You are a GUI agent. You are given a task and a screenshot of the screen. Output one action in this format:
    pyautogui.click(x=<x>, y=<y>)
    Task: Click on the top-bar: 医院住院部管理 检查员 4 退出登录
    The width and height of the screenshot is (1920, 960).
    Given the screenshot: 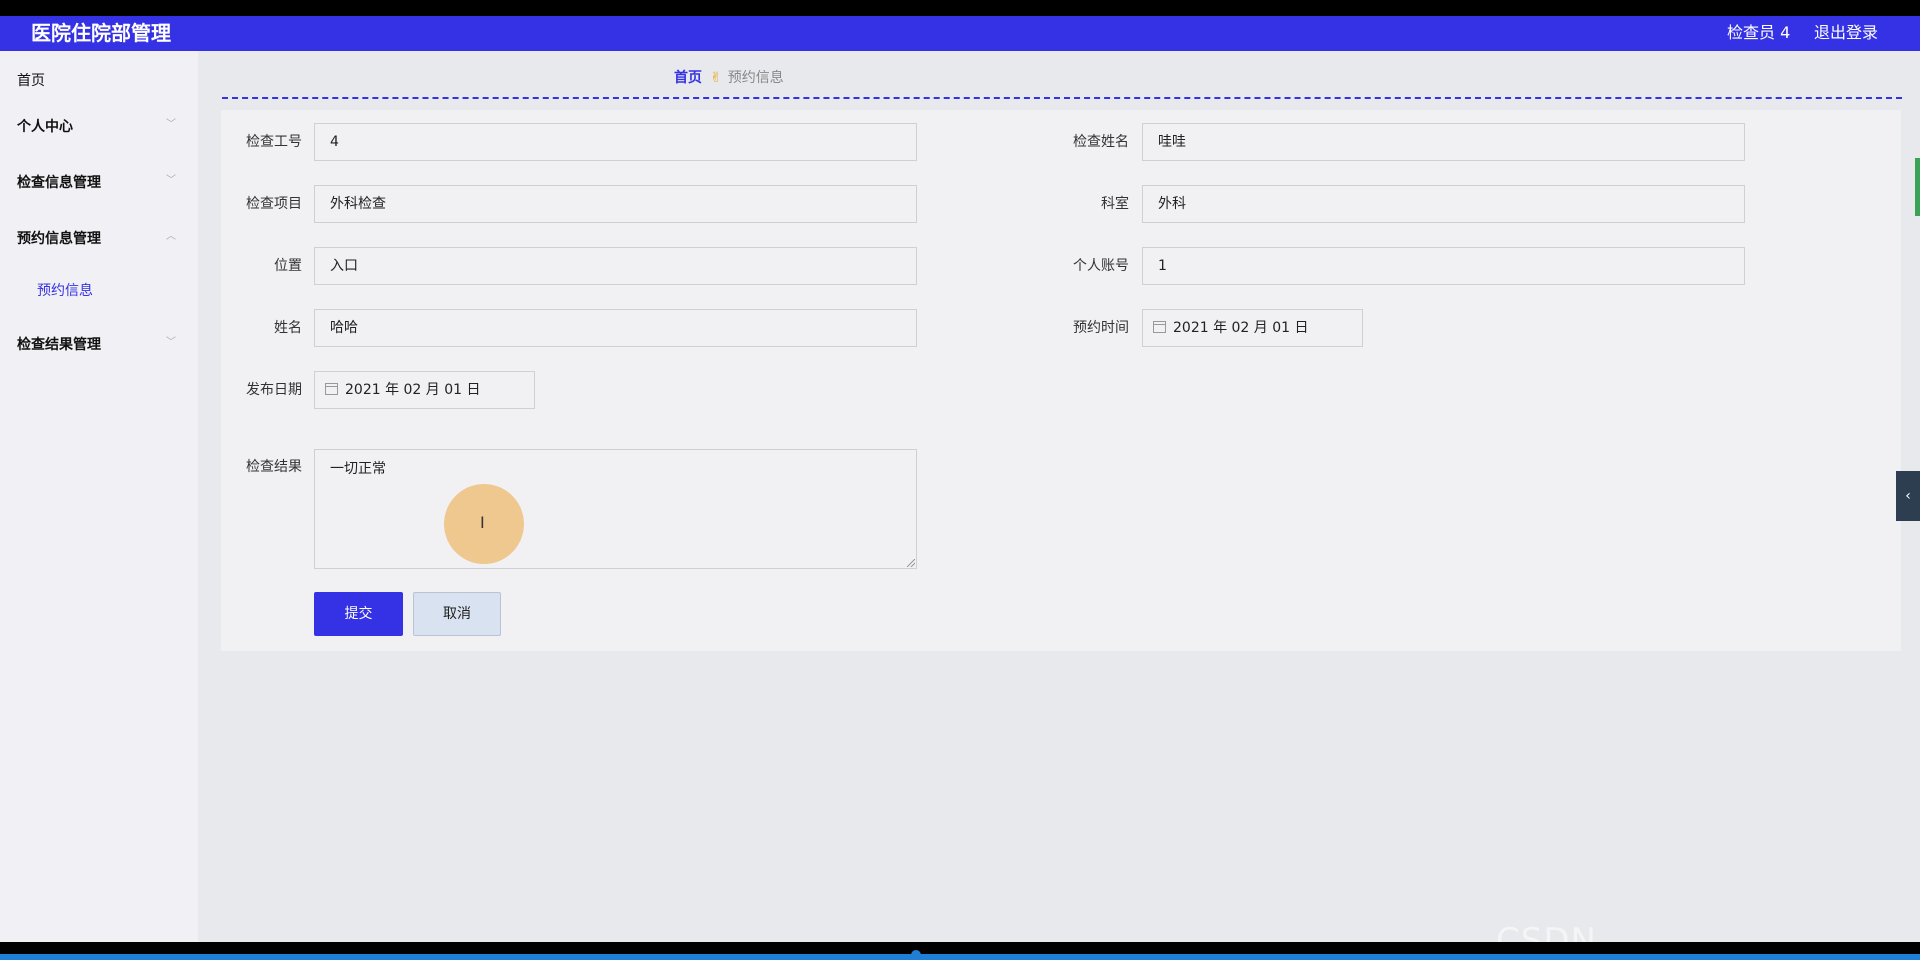 What is the action you would take?
    pyautogui.click(x=960, y=33)
    